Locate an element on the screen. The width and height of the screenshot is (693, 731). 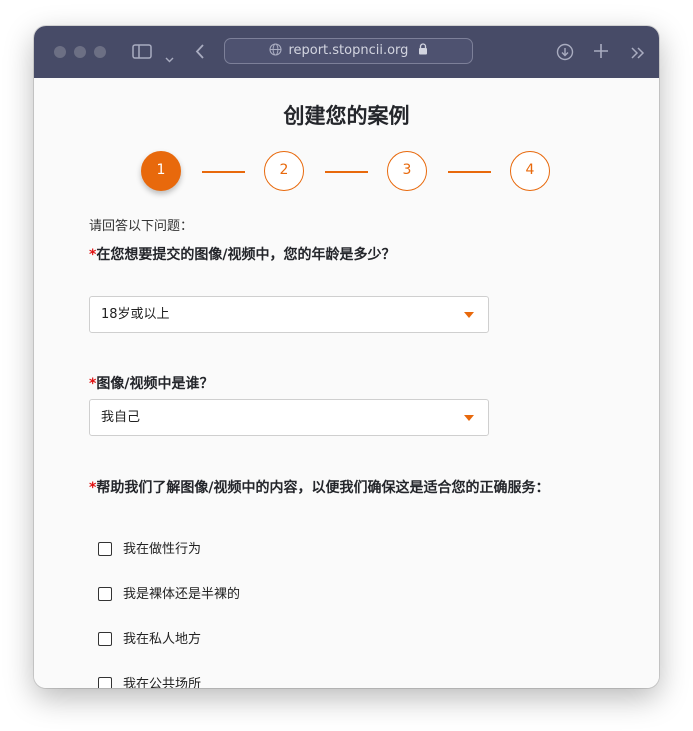
option-label: 我在私人地方 is located at coordinates (162, 639).